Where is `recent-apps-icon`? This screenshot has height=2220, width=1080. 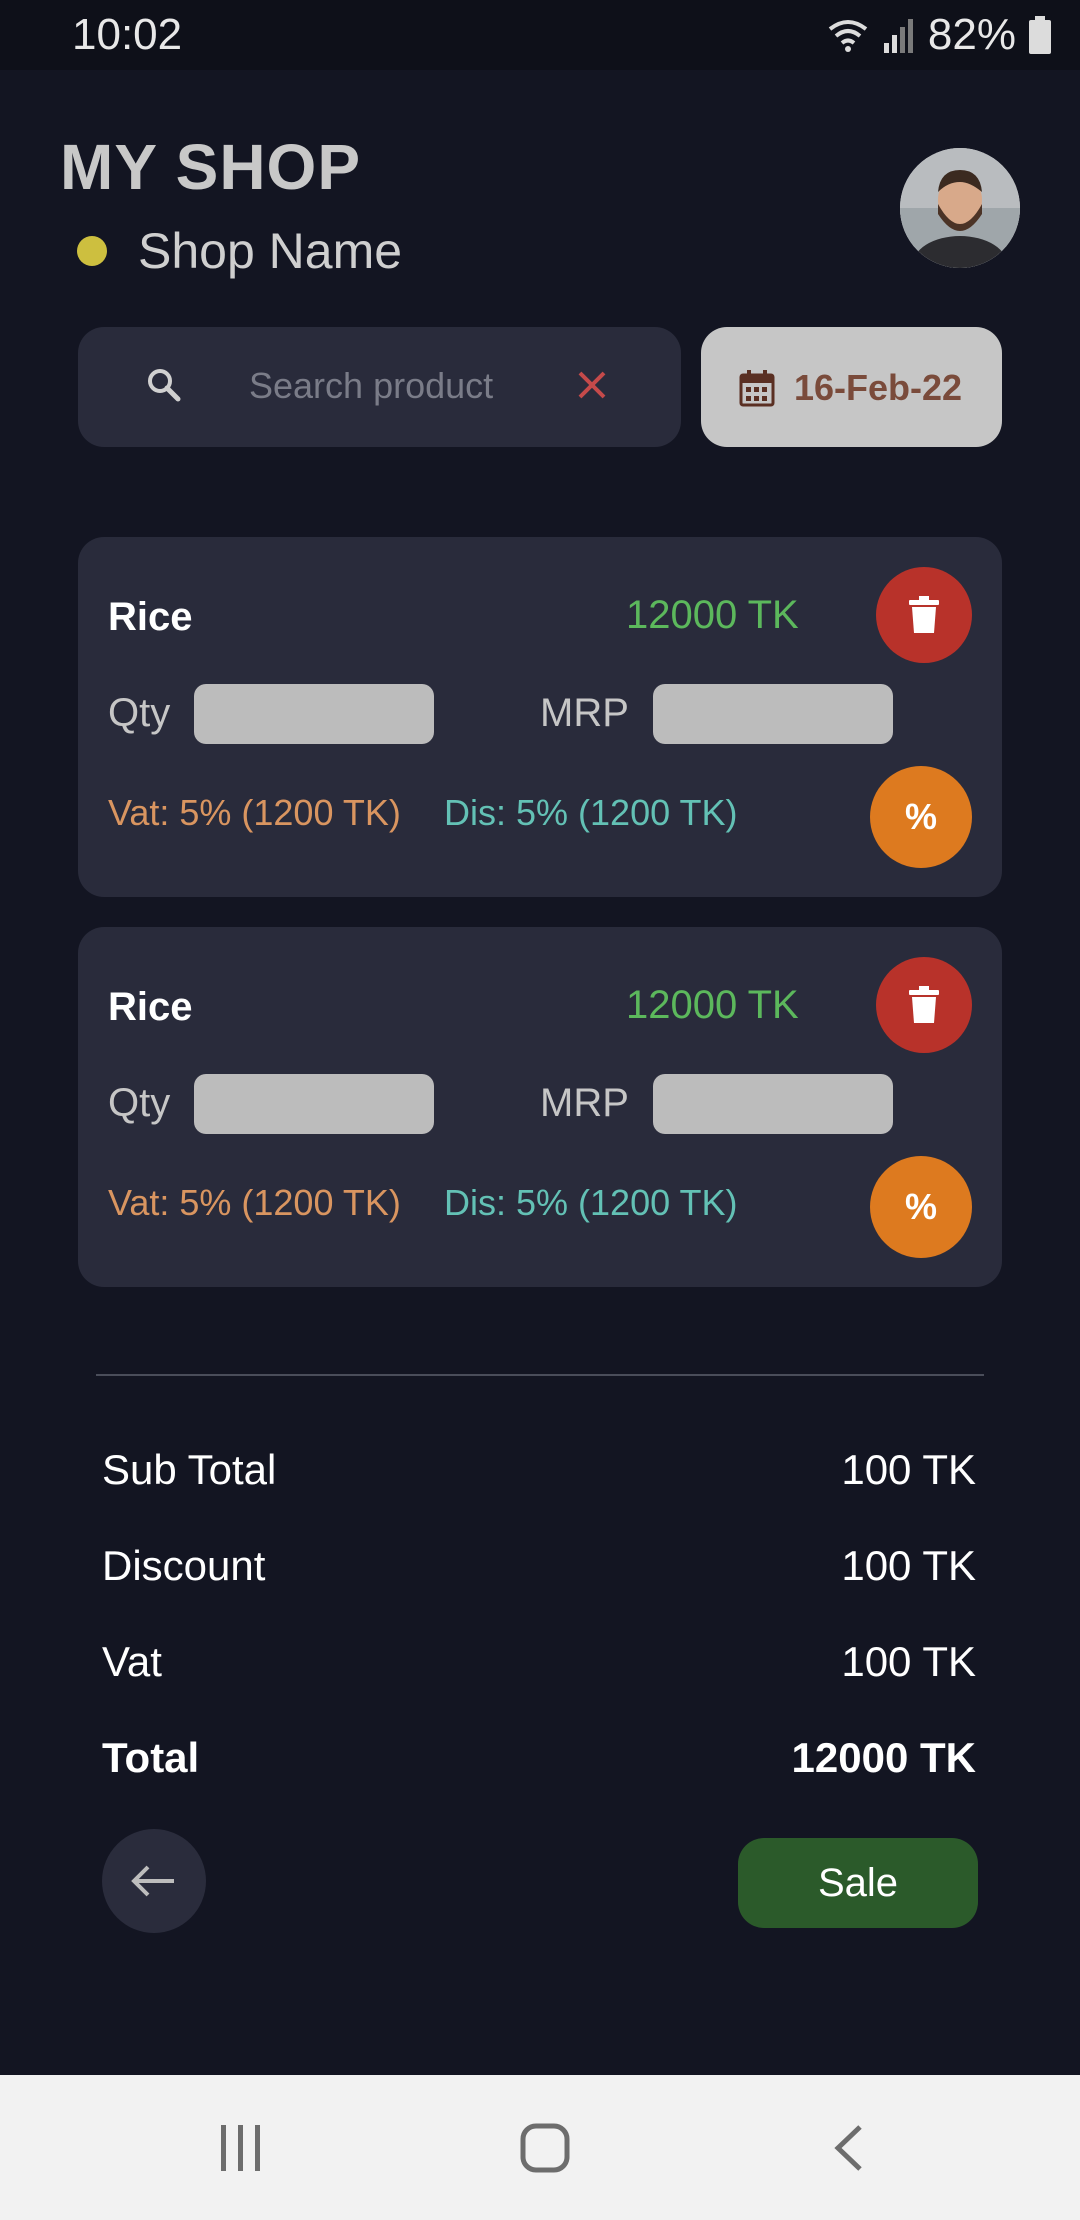
recent-apps-icon is located at coordinates (241, 2148).